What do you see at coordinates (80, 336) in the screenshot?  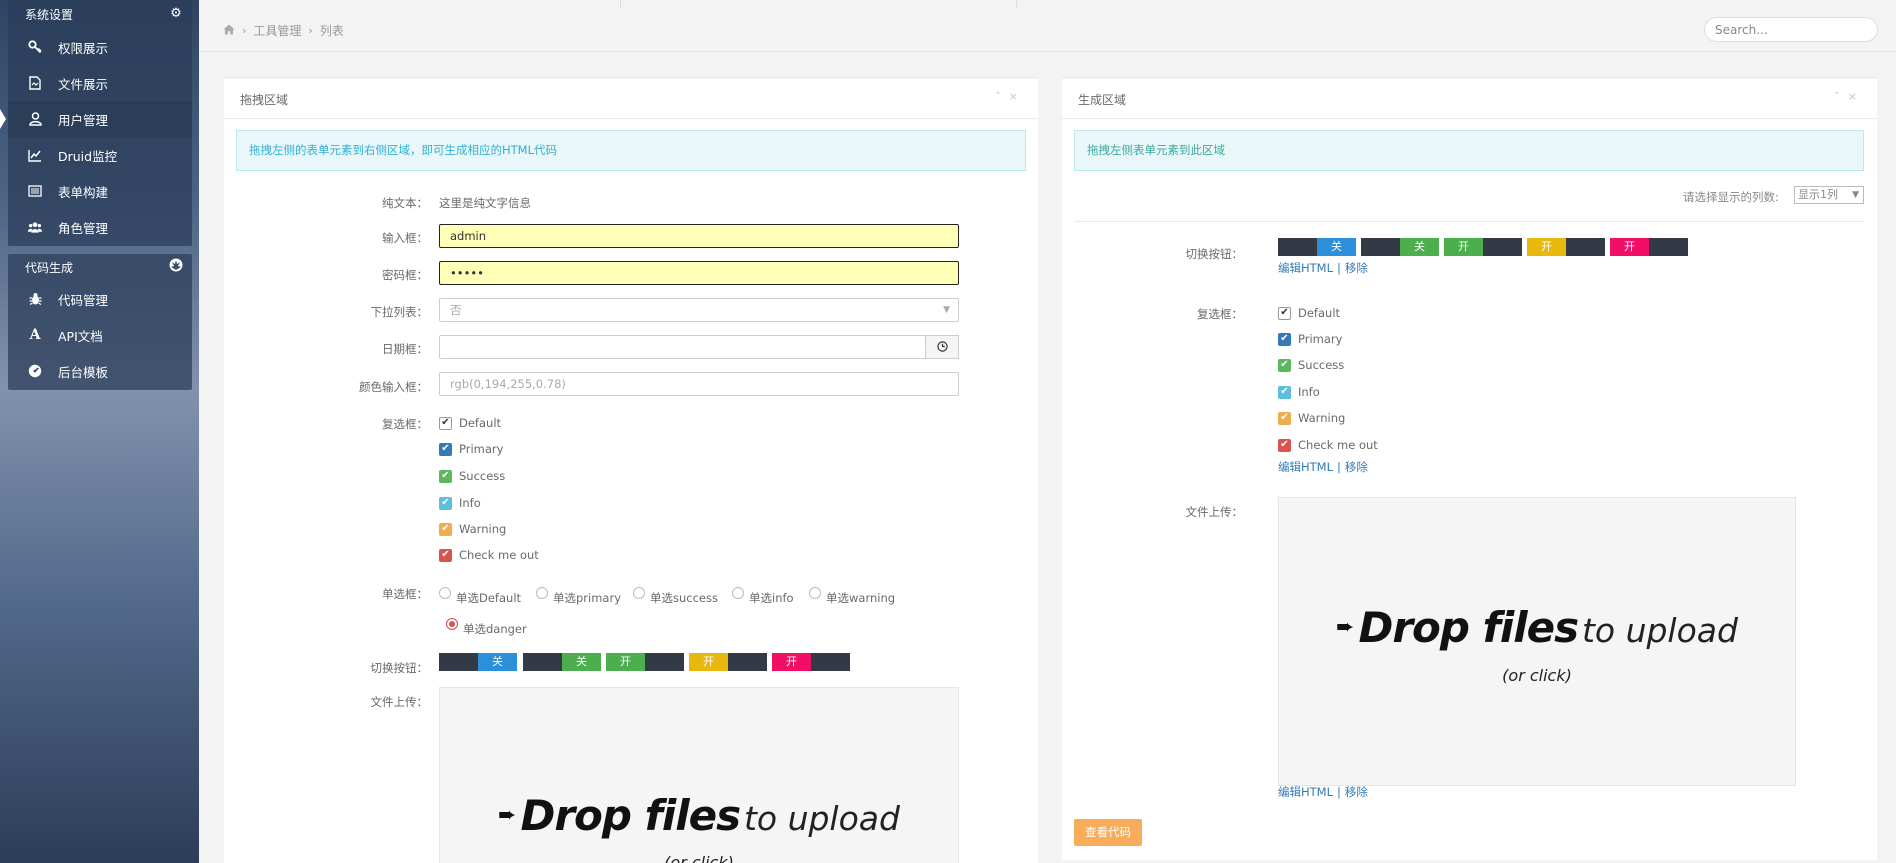 I see `sidebar-item-label: API文档` at bounding box center [80, 336].